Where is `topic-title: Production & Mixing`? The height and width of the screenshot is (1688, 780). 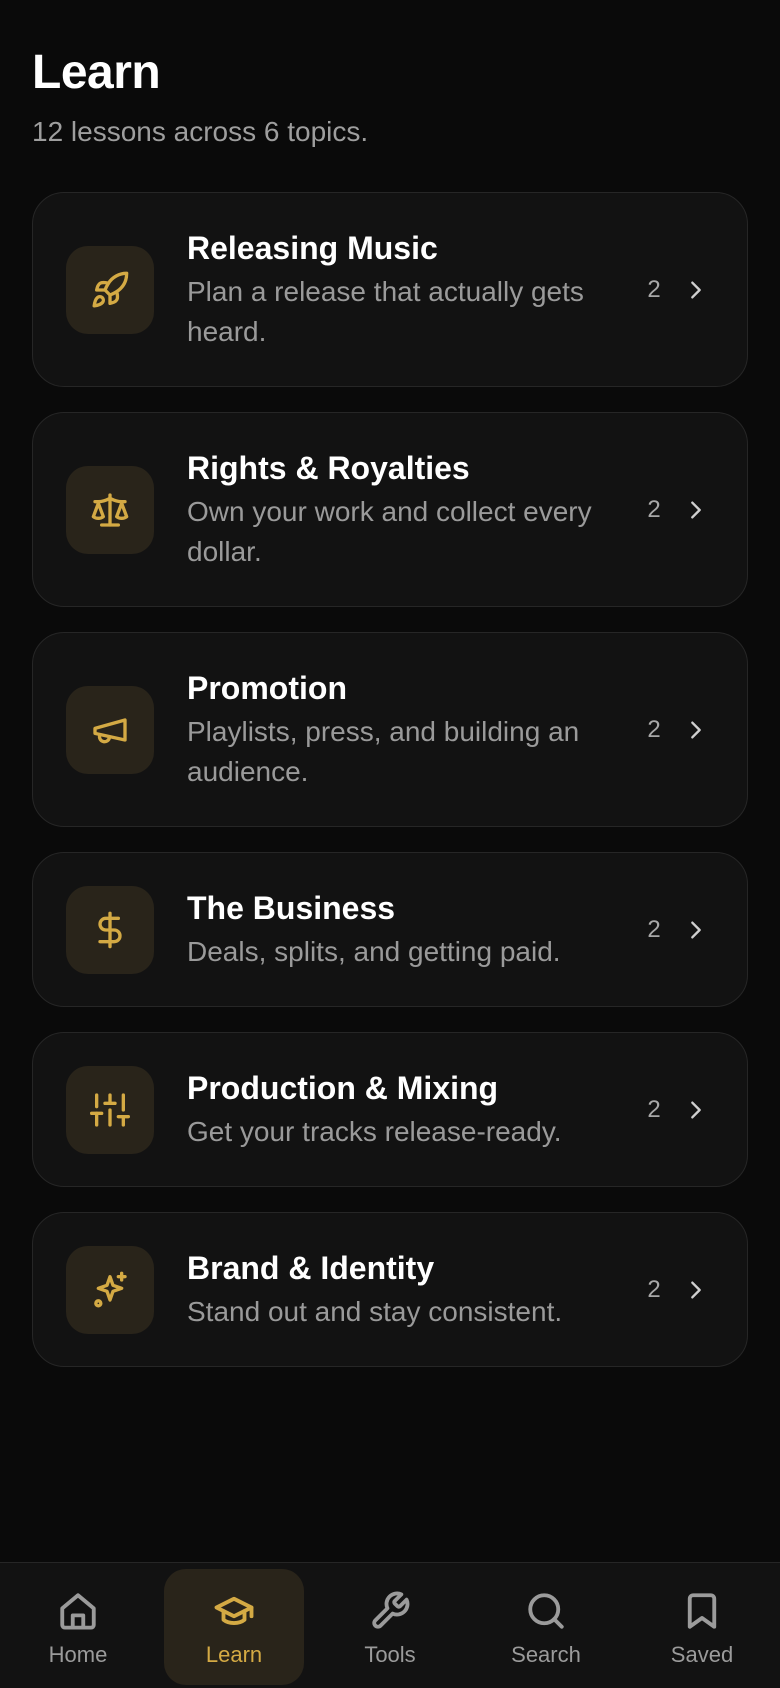
topic-title: Production & Mixing is located at coordinates (343, 1087).